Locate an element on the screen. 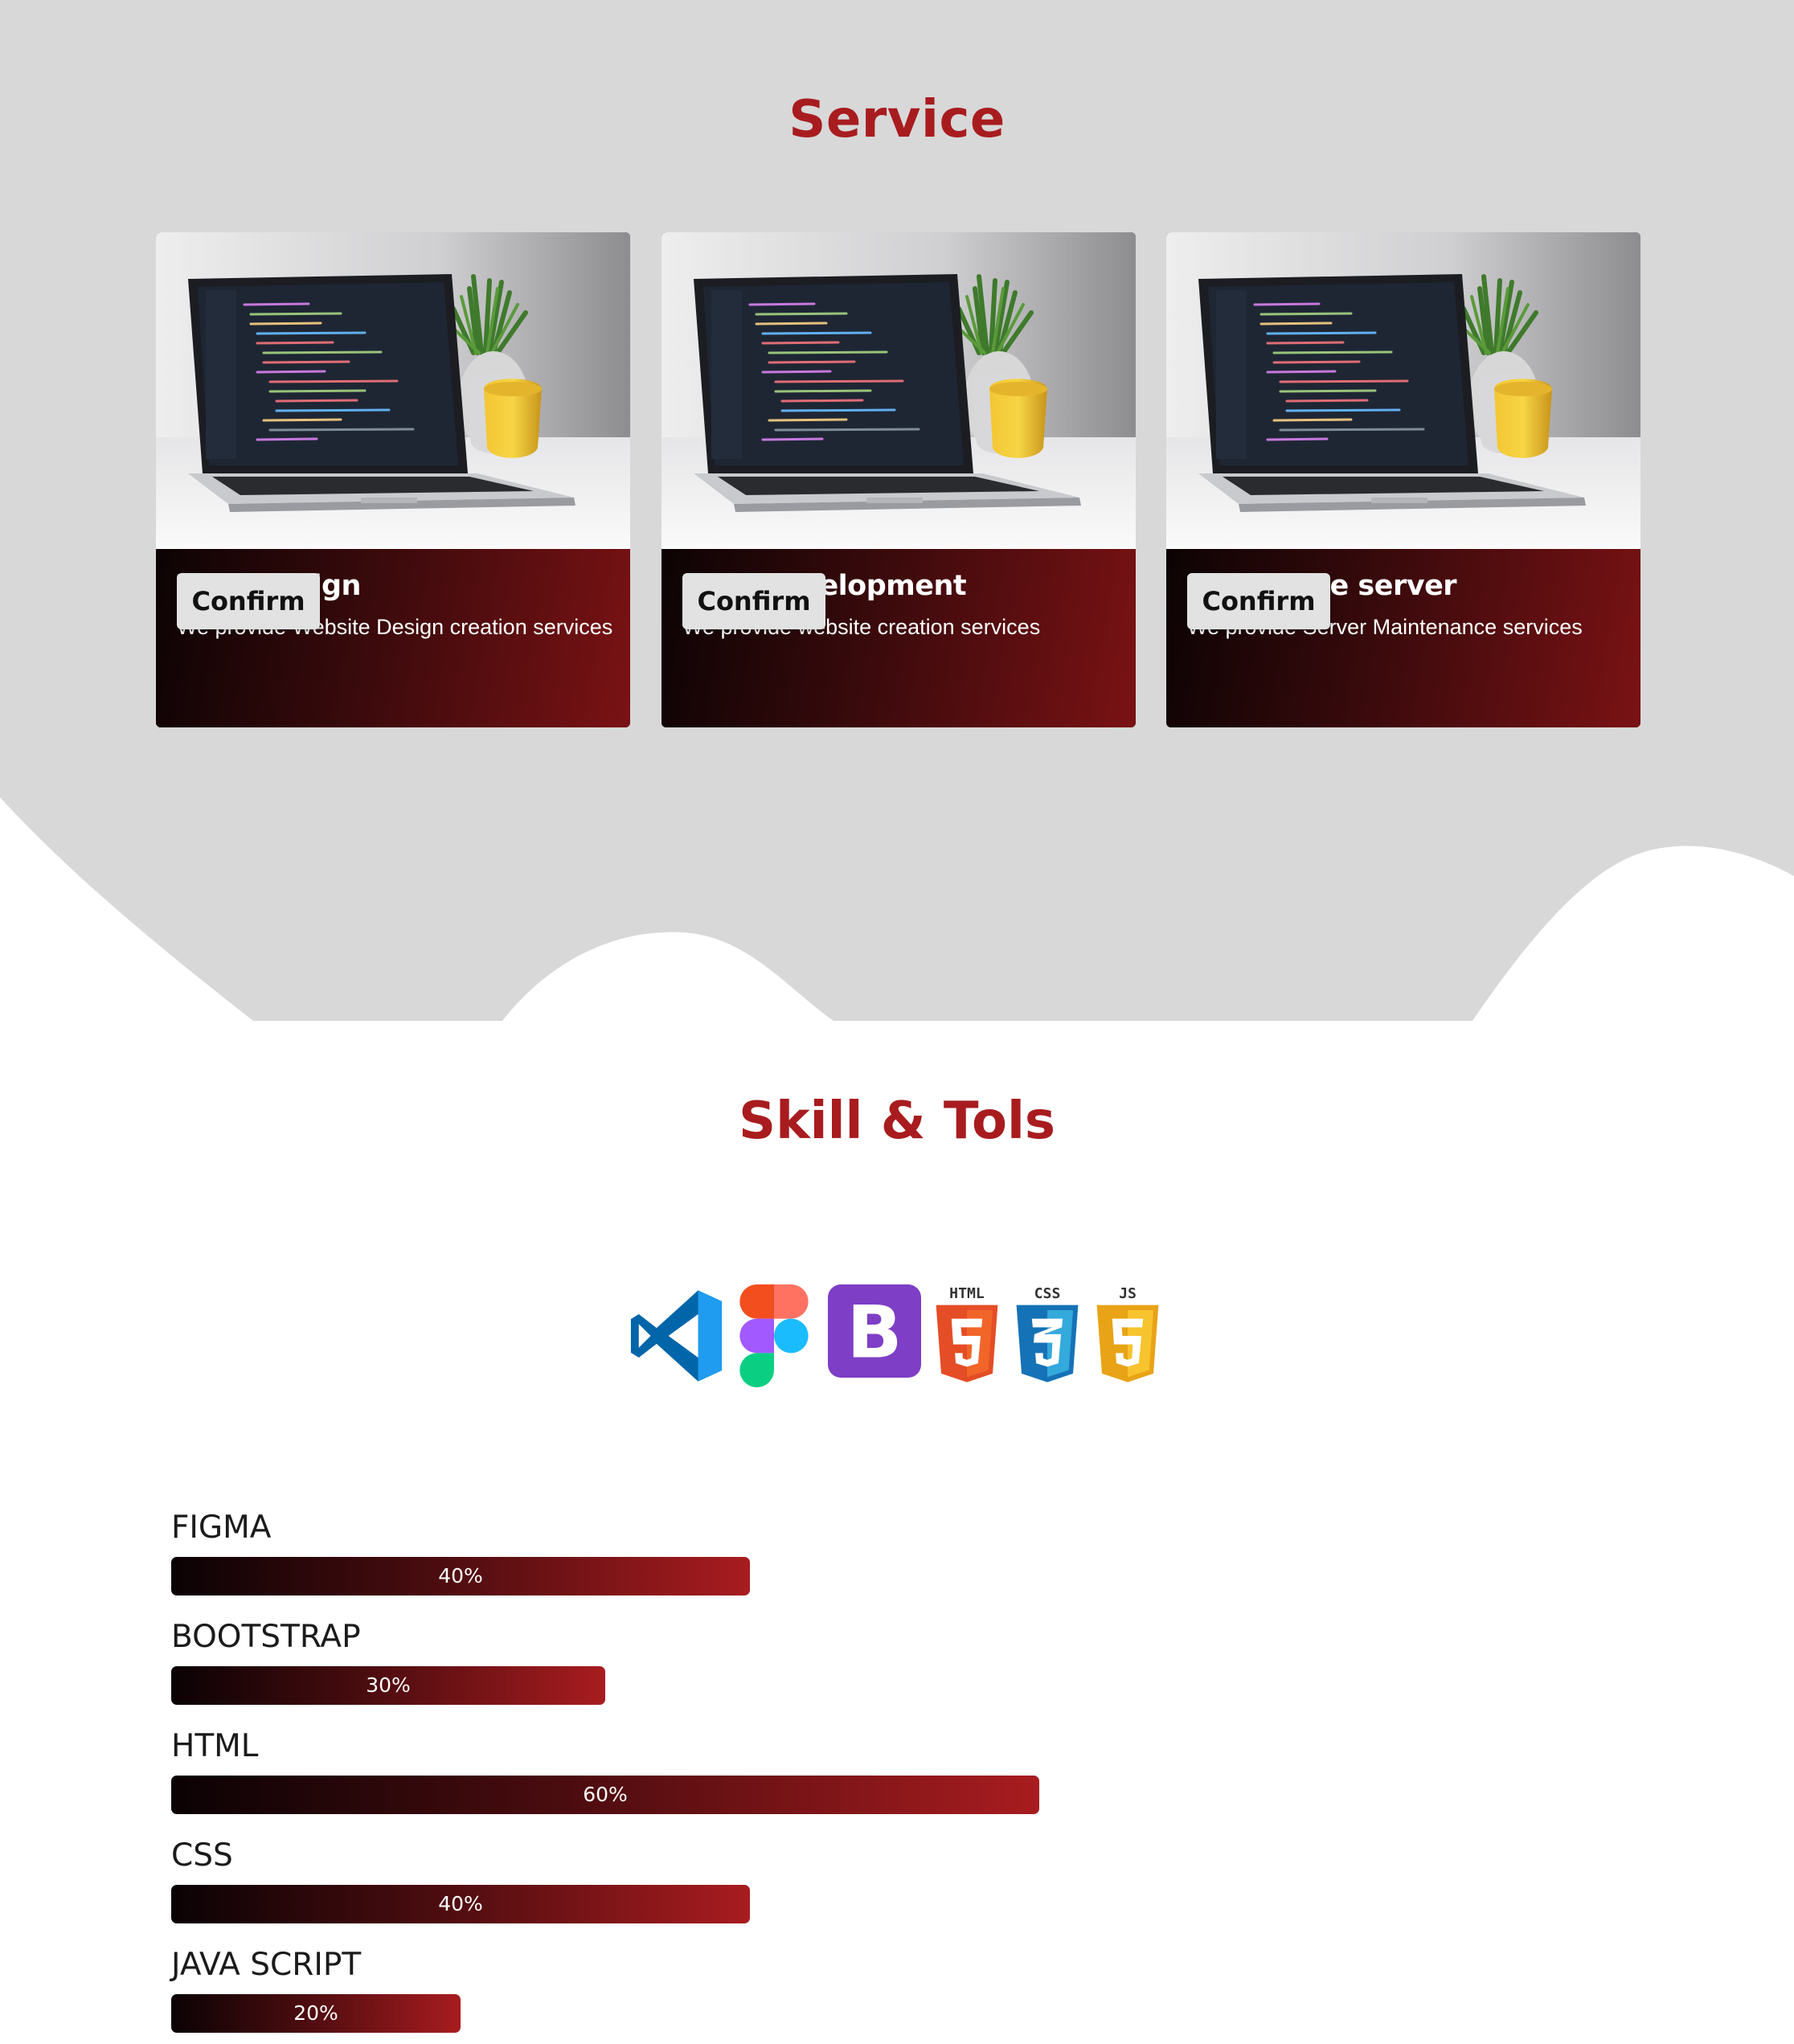 Image resolution: width=1794 pixels, height=2044 pixels. skill-label-figma: FIGMA is located at coordinates (221, 1527).